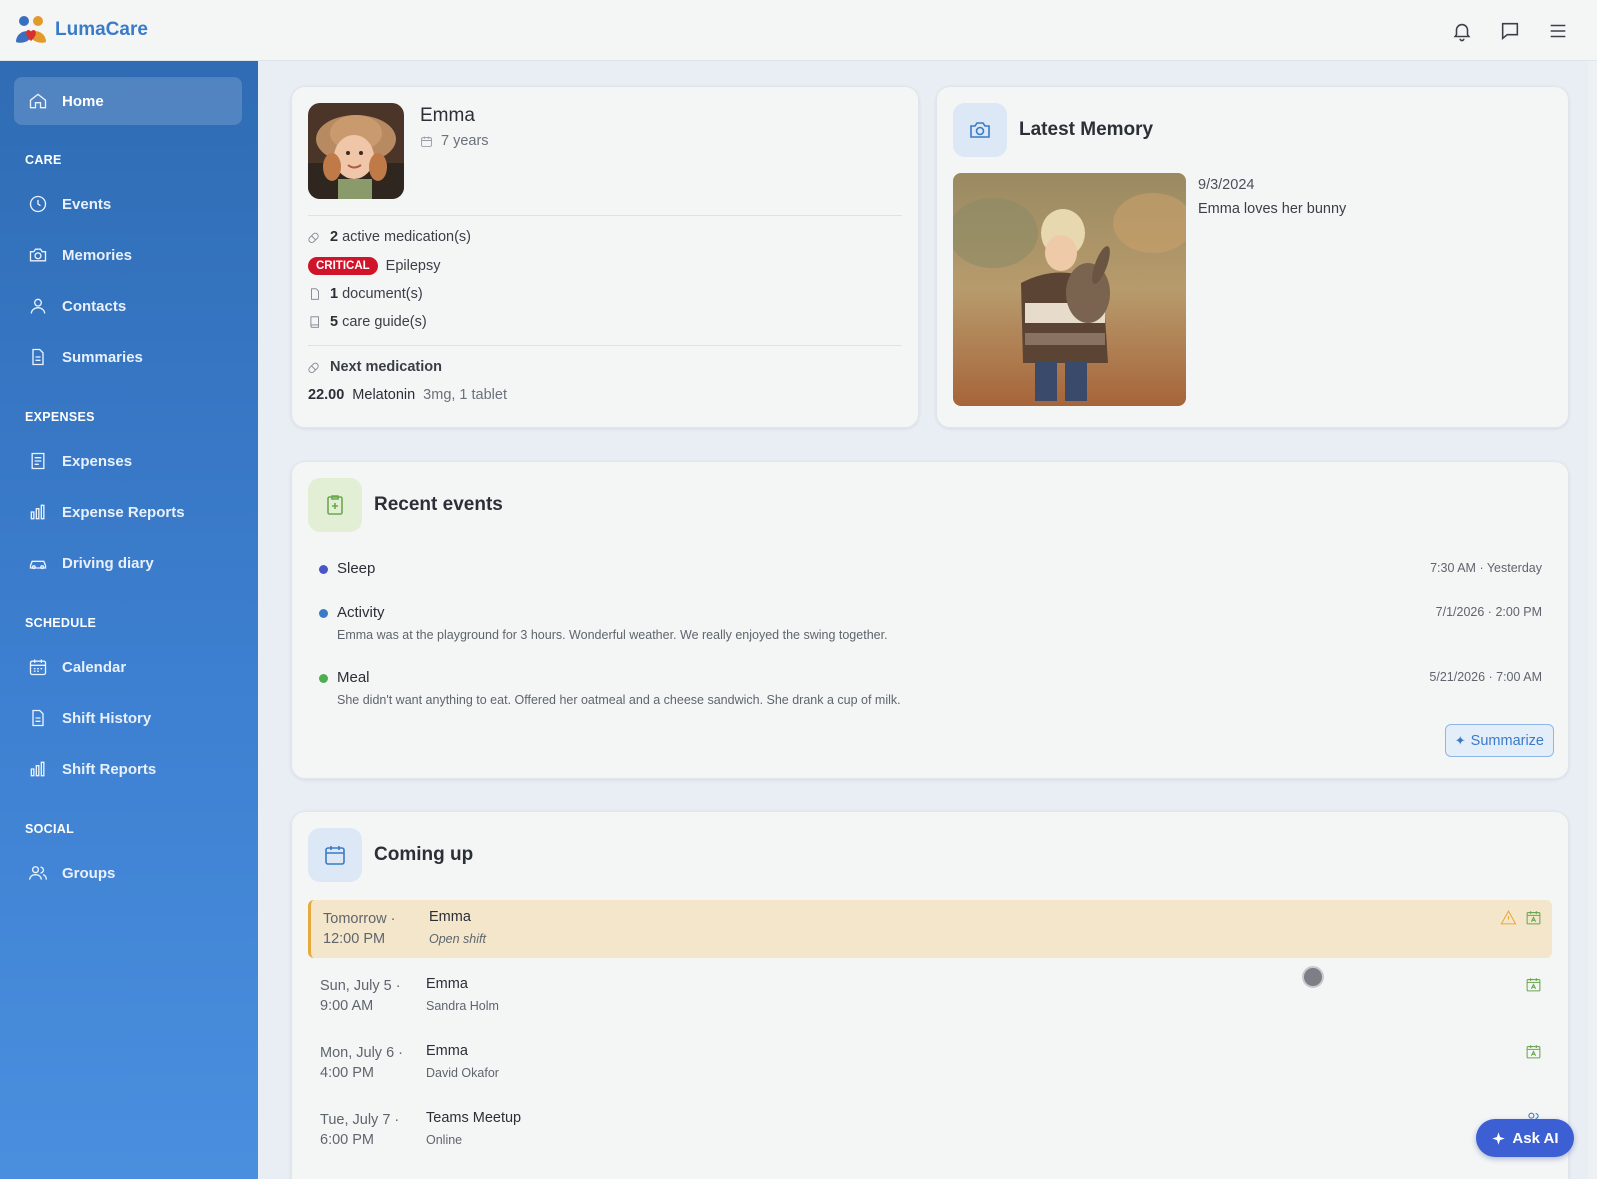 The height and width of the screenshot is (1179, 1597). What do you see at coordinates (798, 30) in the screenshot?
I see `top-bar: LumaCare` at bounding box center [798, 30].